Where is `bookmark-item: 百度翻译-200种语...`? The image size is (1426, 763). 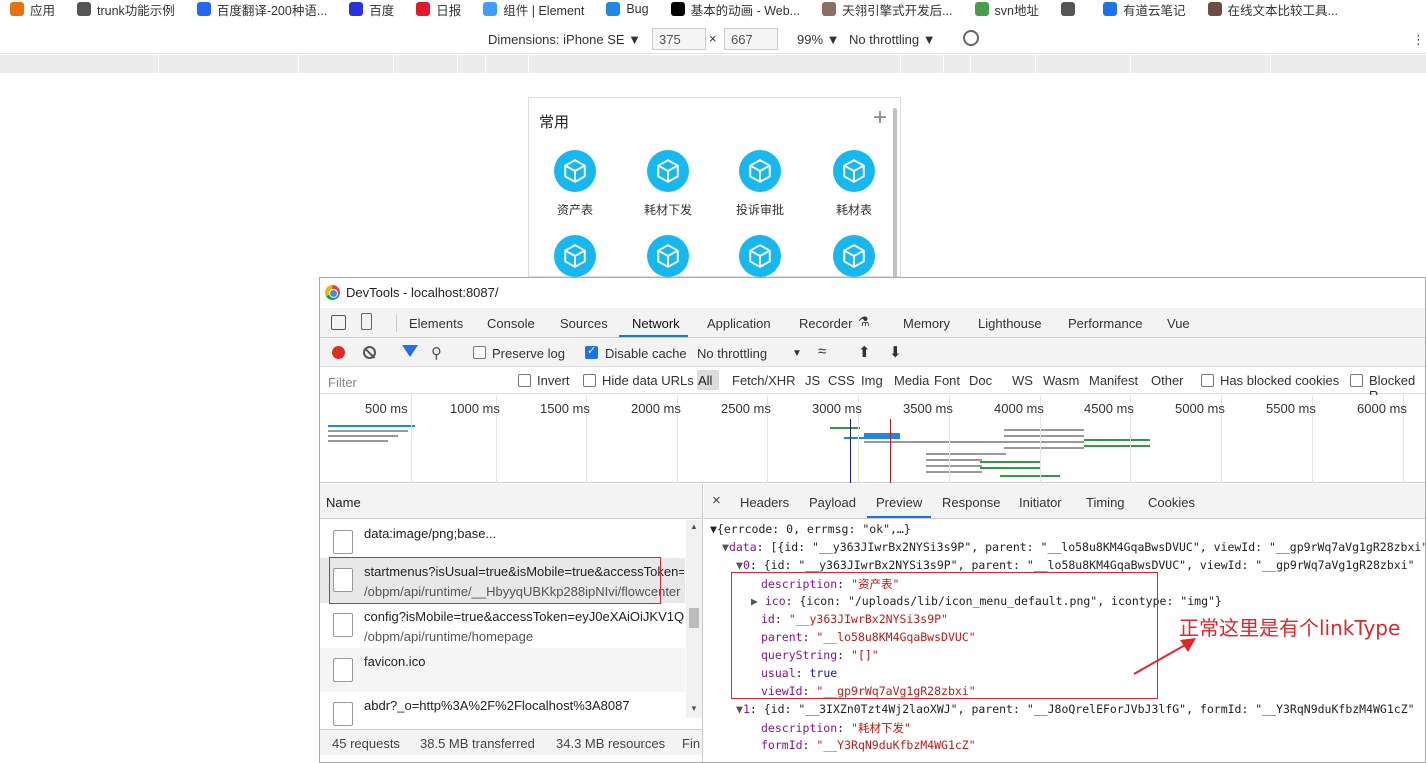 bookmark-item: 百度翻译-200种语... is located at coordinates (261, 9).